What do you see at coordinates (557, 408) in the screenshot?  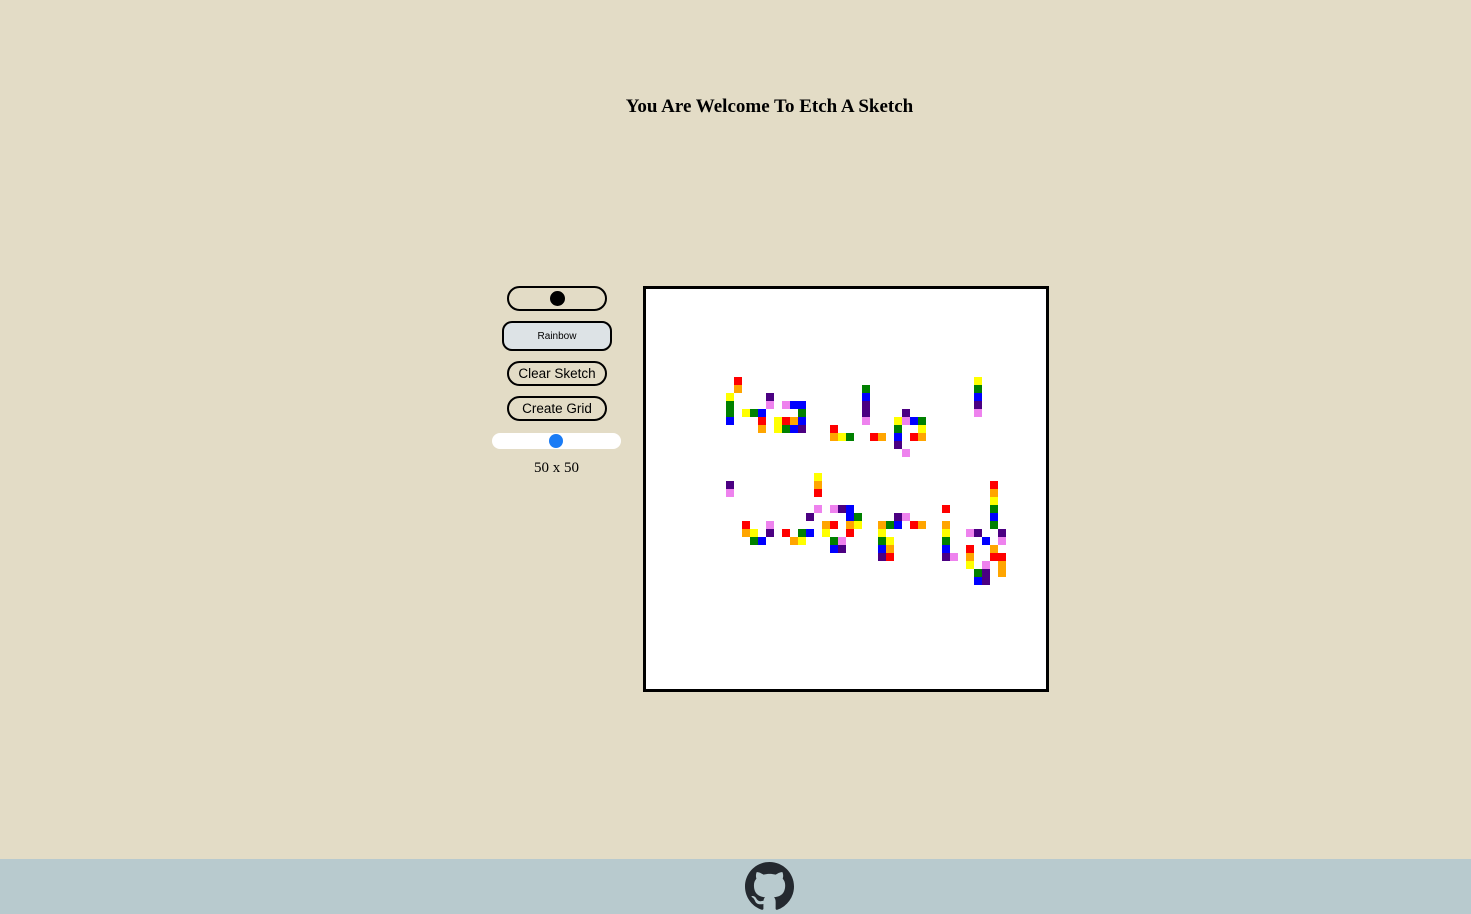 I see `create-grid-button: Create Grid` at bounding box center [557, 408].